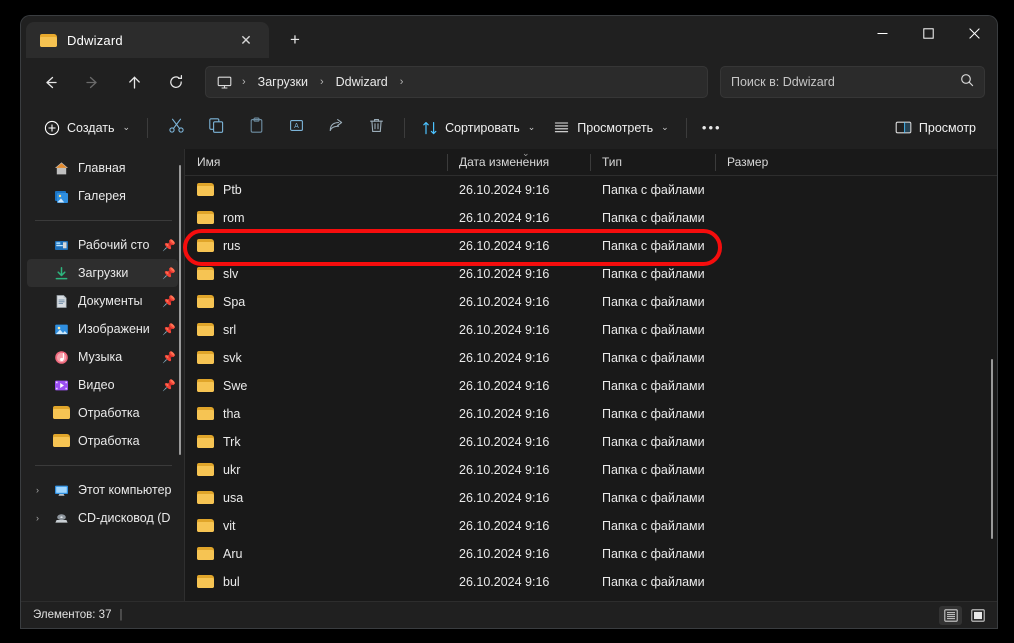 The width and height of the screenshot is (1014, 643). What do you see at coordinates (964, 615) in the screenshot?
I see `view-toggle-group` at bounding box center [964, 615].